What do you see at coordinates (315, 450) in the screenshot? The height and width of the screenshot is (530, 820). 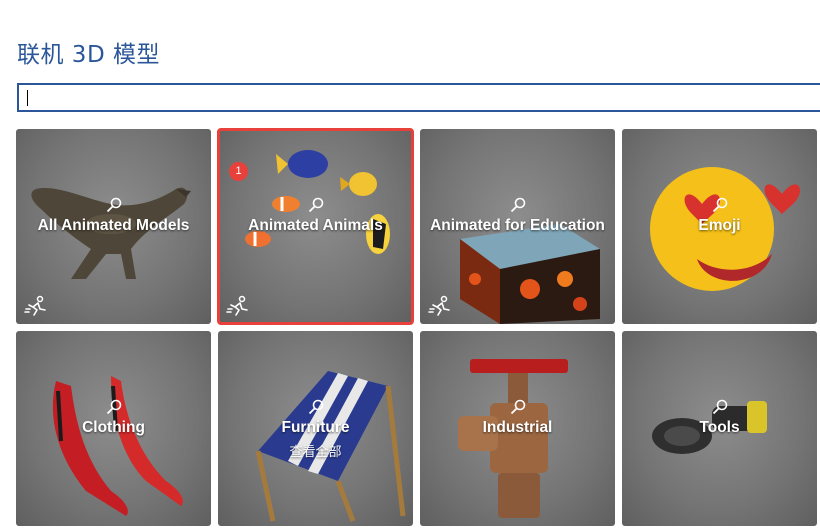 I see `view-all-link: 查看全部` at bounding box center [315, 450].